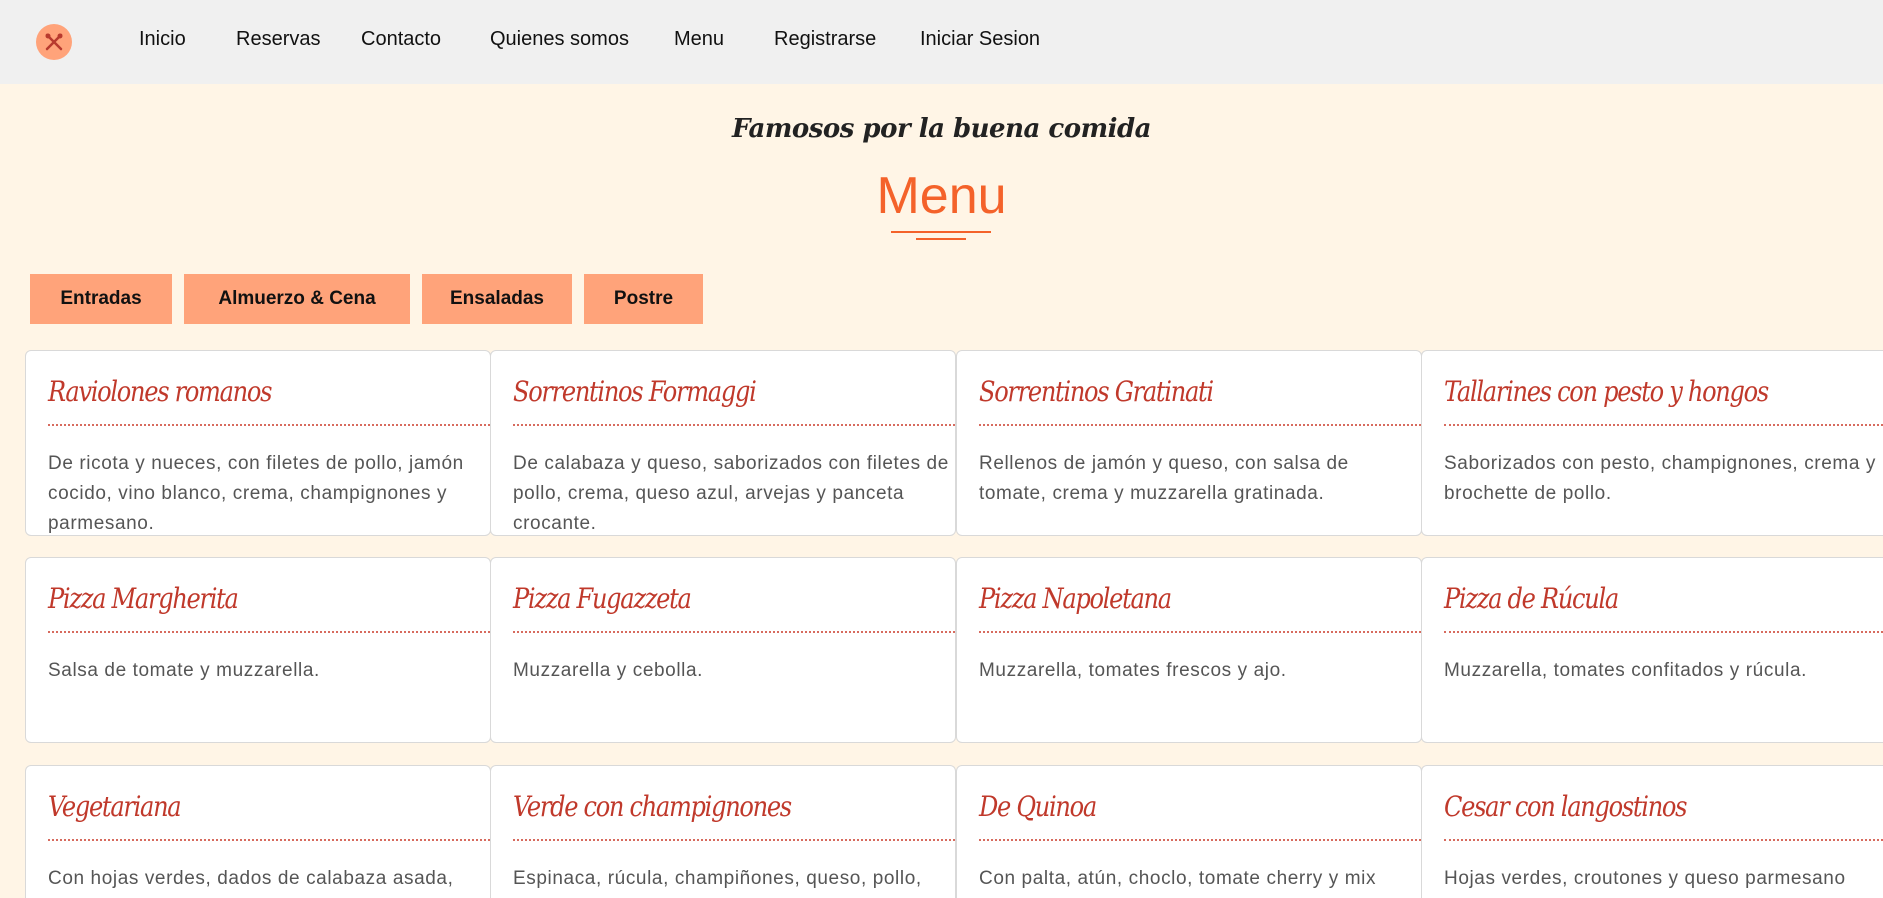 The width and height of the screenshot is (1883, 898). What do you see at coordinates (160, 391) in the screenshot?
I see `menu-card-title: Raviolones romanos` at bounding box center [160, 391].